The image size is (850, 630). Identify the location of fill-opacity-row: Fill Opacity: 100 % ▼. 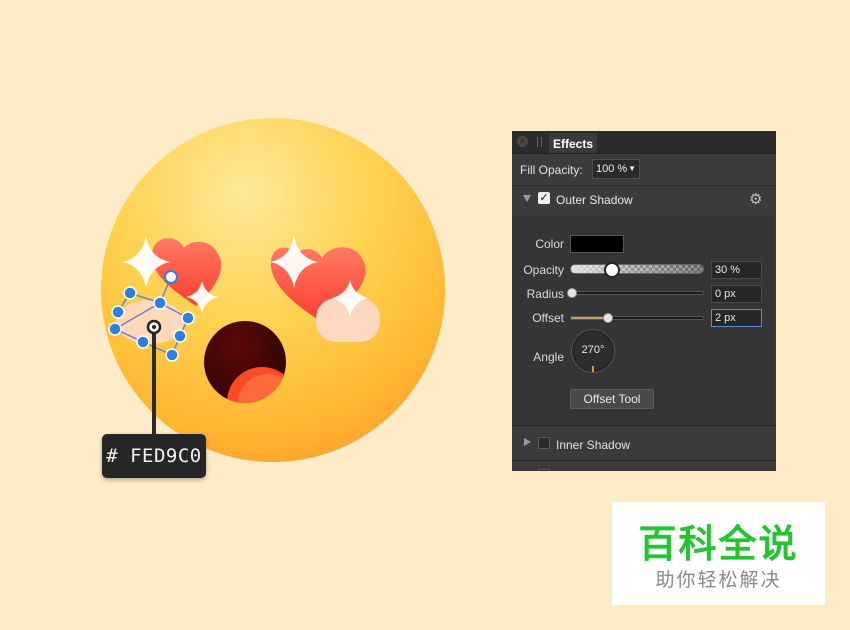
(644, 170).